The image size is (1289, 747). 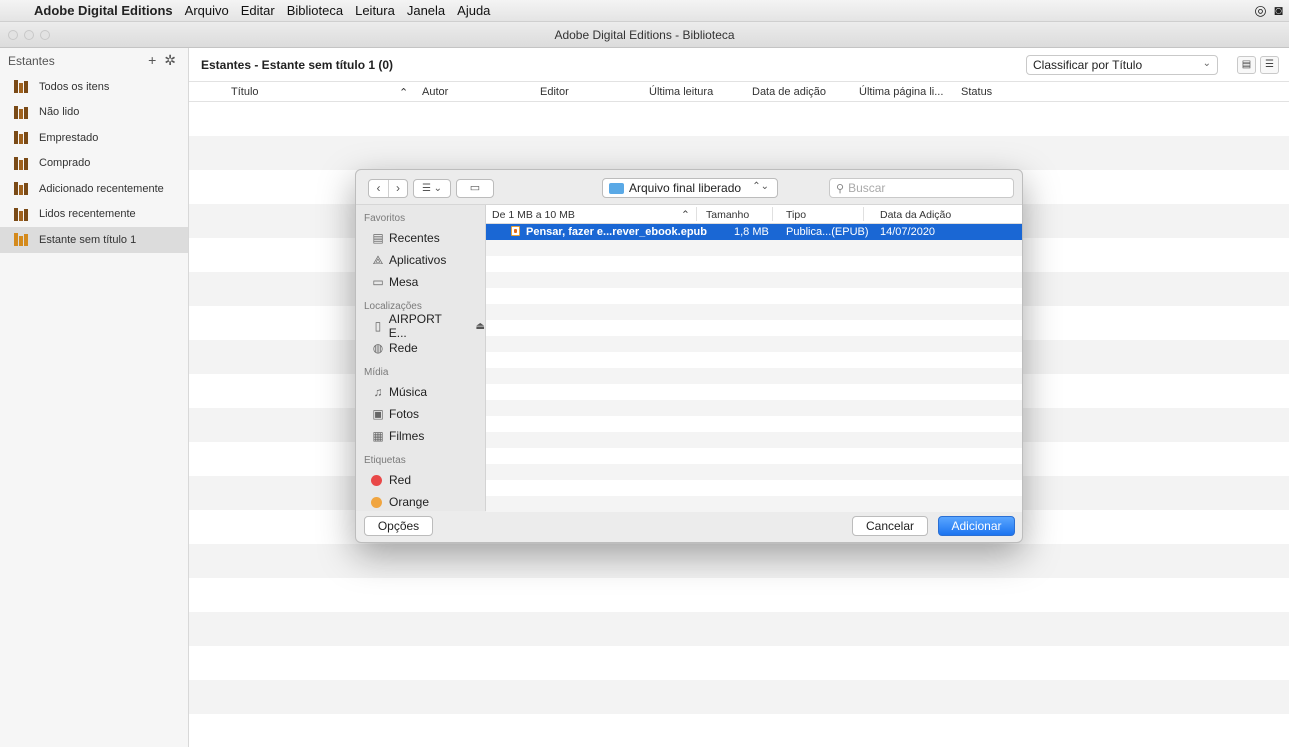 I want to click on music-icon: ♫, so click(x=378, y=392).